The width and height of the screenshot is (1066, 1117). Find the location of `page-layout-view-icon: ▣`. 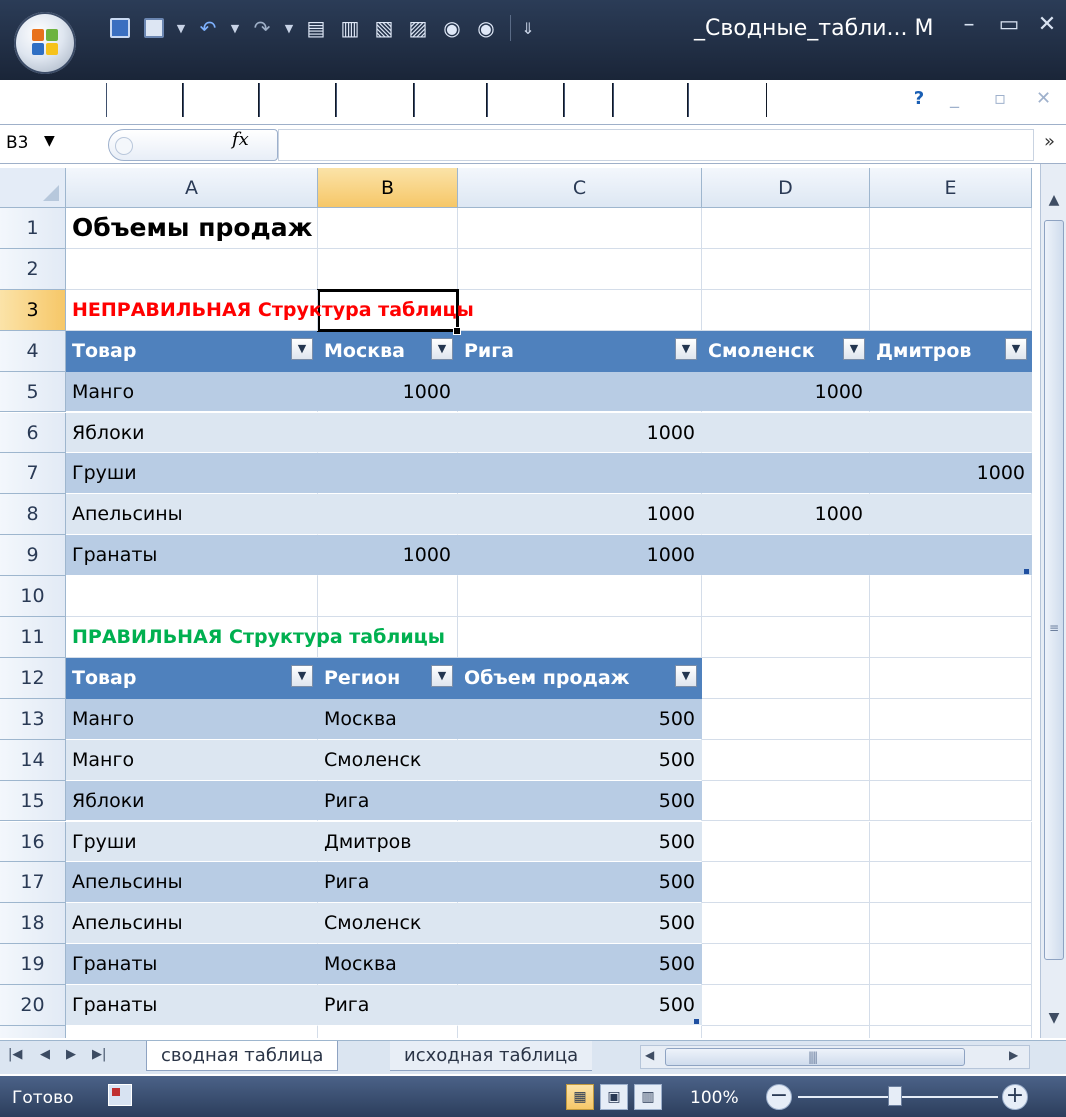

page-layout-view-icon: ▣ is located at coordinates (614, 1097).